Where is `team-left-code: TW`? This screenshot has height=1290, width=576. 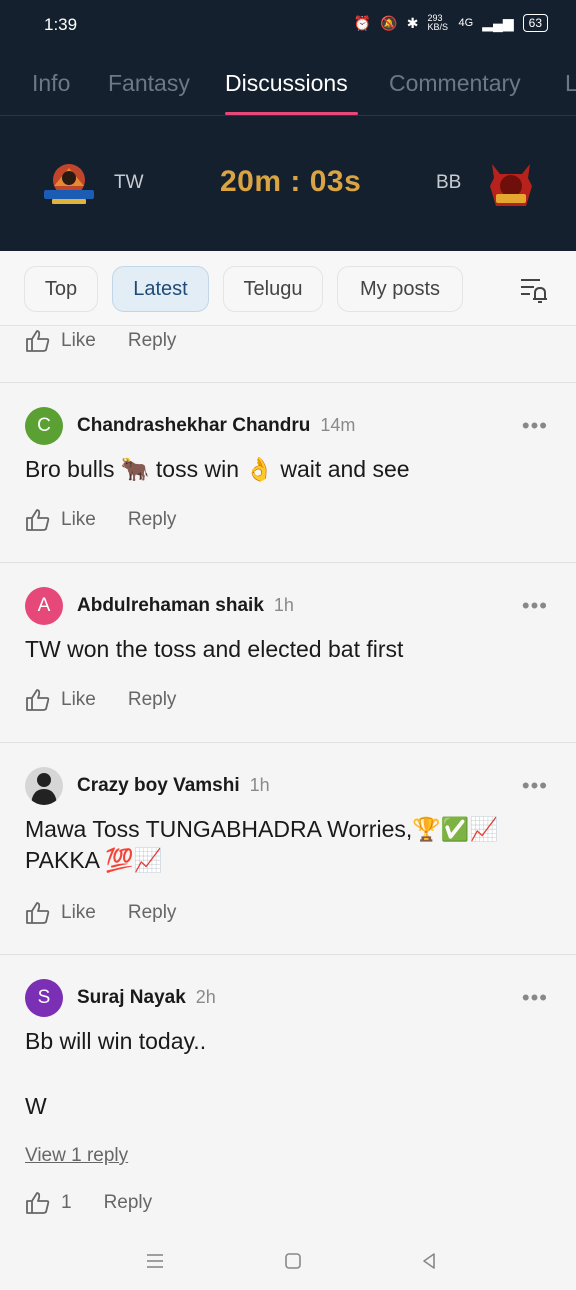
team-left-code: TW is located at coordinates (129, 182).